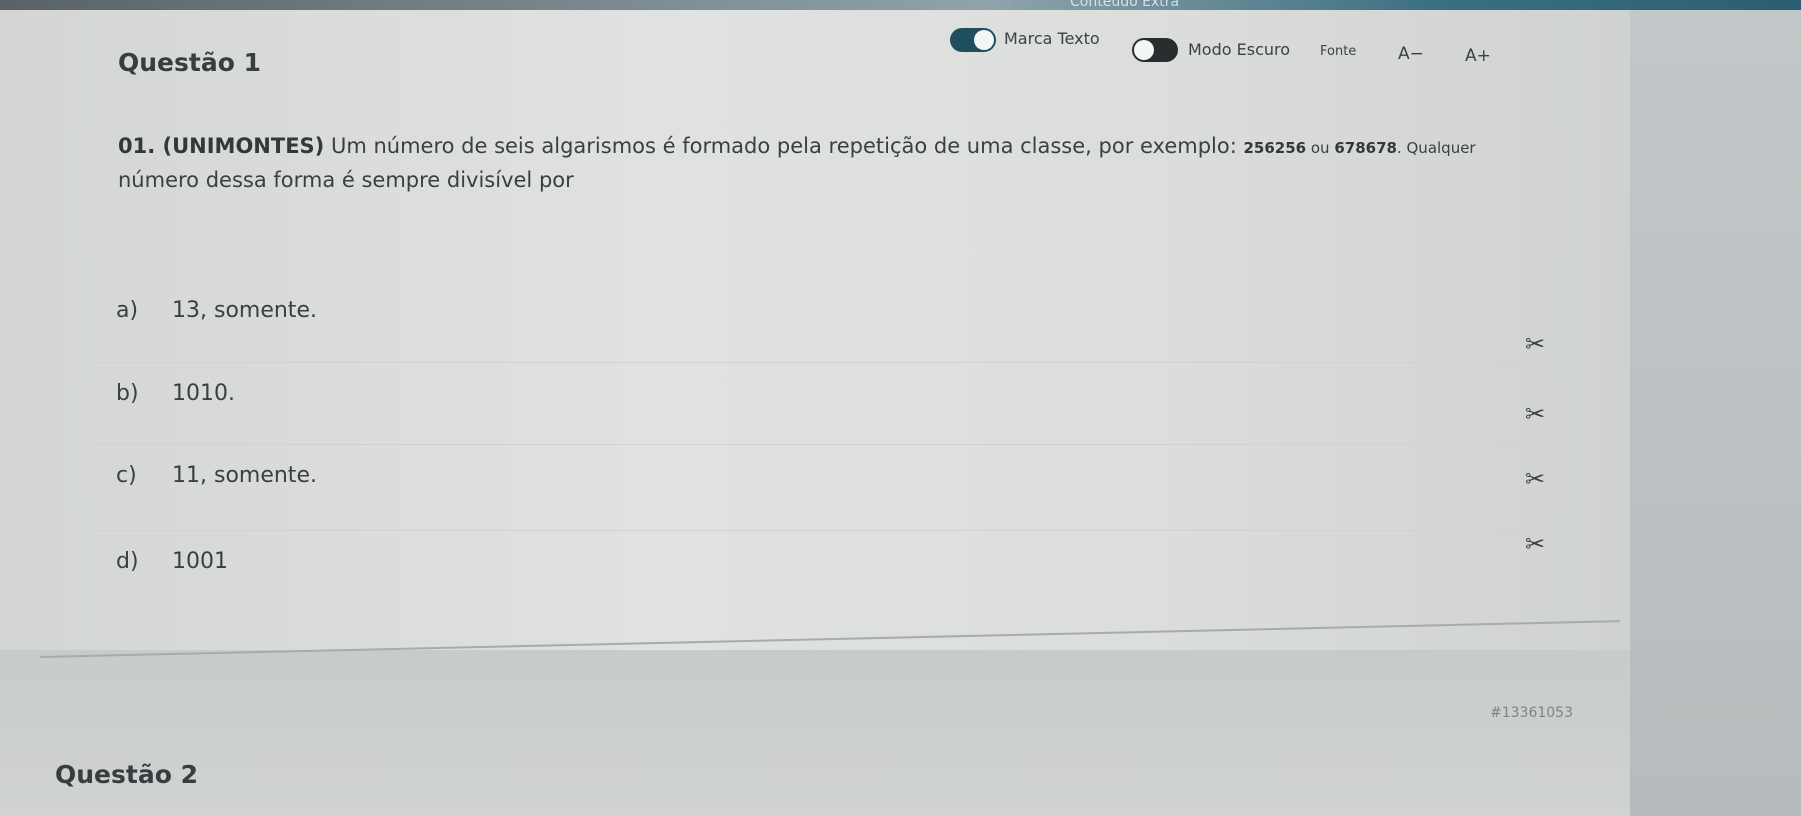 The width and height of the screenshot is (1801, 816). What do you see at coordinates (200, 561) in the screenshot?
I see `option-text: 1001` at bounding box center [200, 561].